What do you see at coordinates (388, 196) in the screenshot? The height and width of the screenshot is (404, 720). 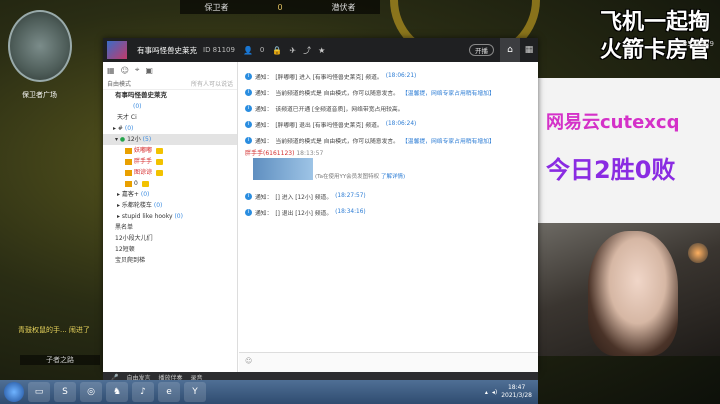 I see `system-message: i 通知：[] 进入 [12小] 频道。 (18:27:57)` at bounding box center [388, 196].